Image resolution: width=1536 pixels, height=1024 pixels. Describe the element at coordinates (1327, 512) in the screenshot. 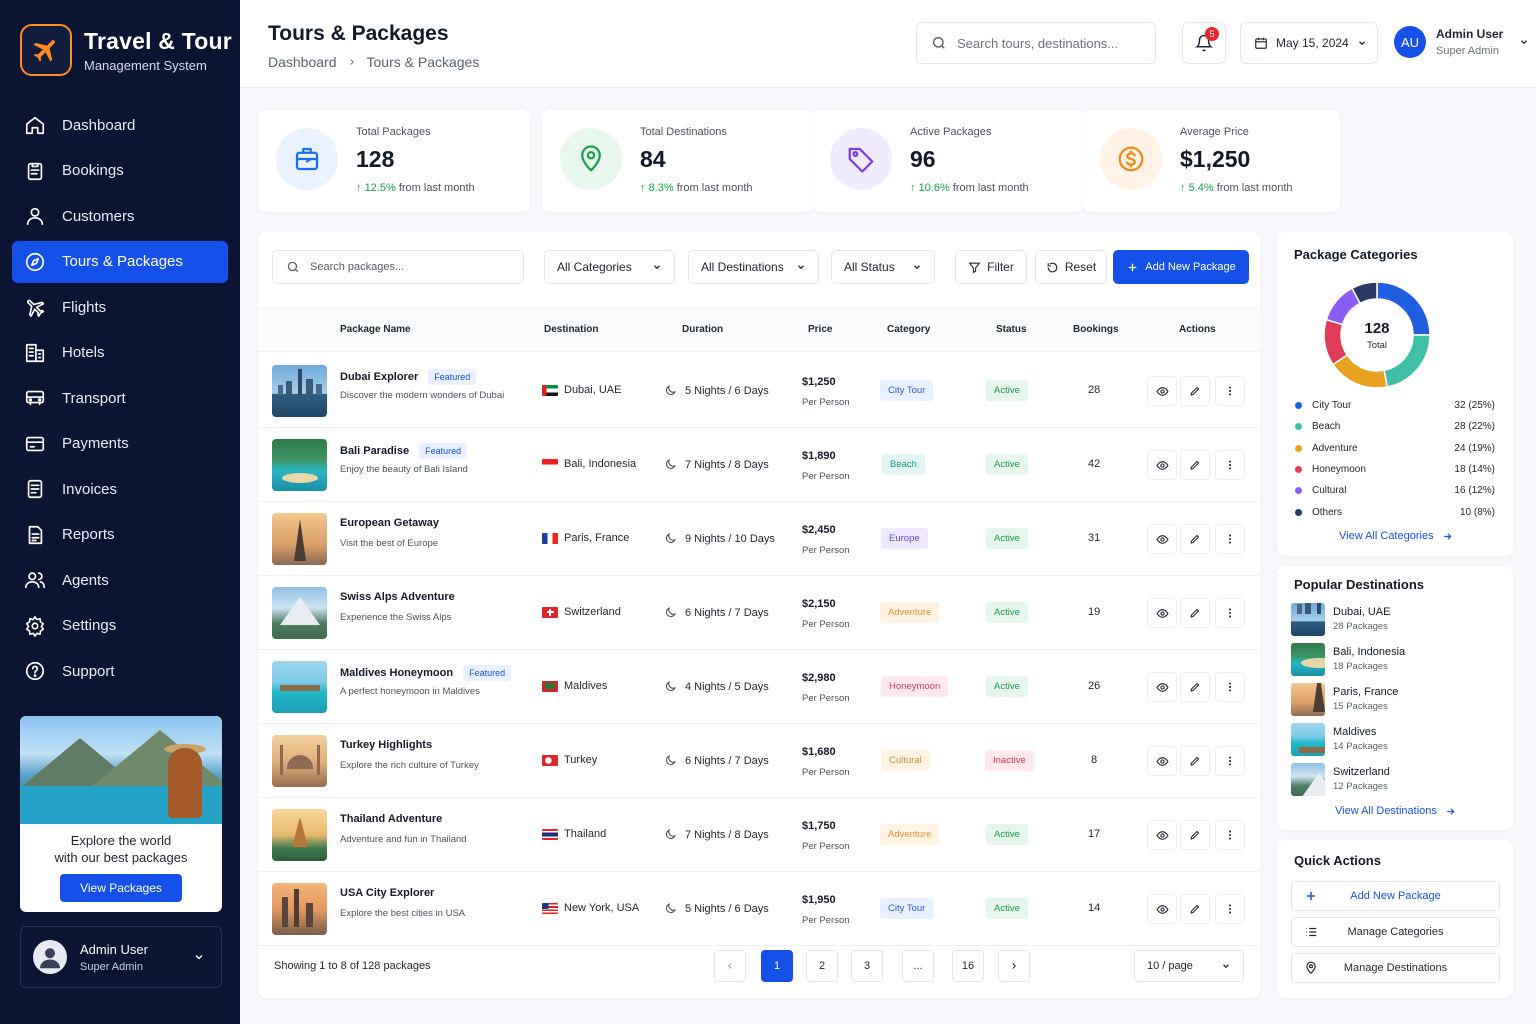

I see `legend-label: Others` at that location.